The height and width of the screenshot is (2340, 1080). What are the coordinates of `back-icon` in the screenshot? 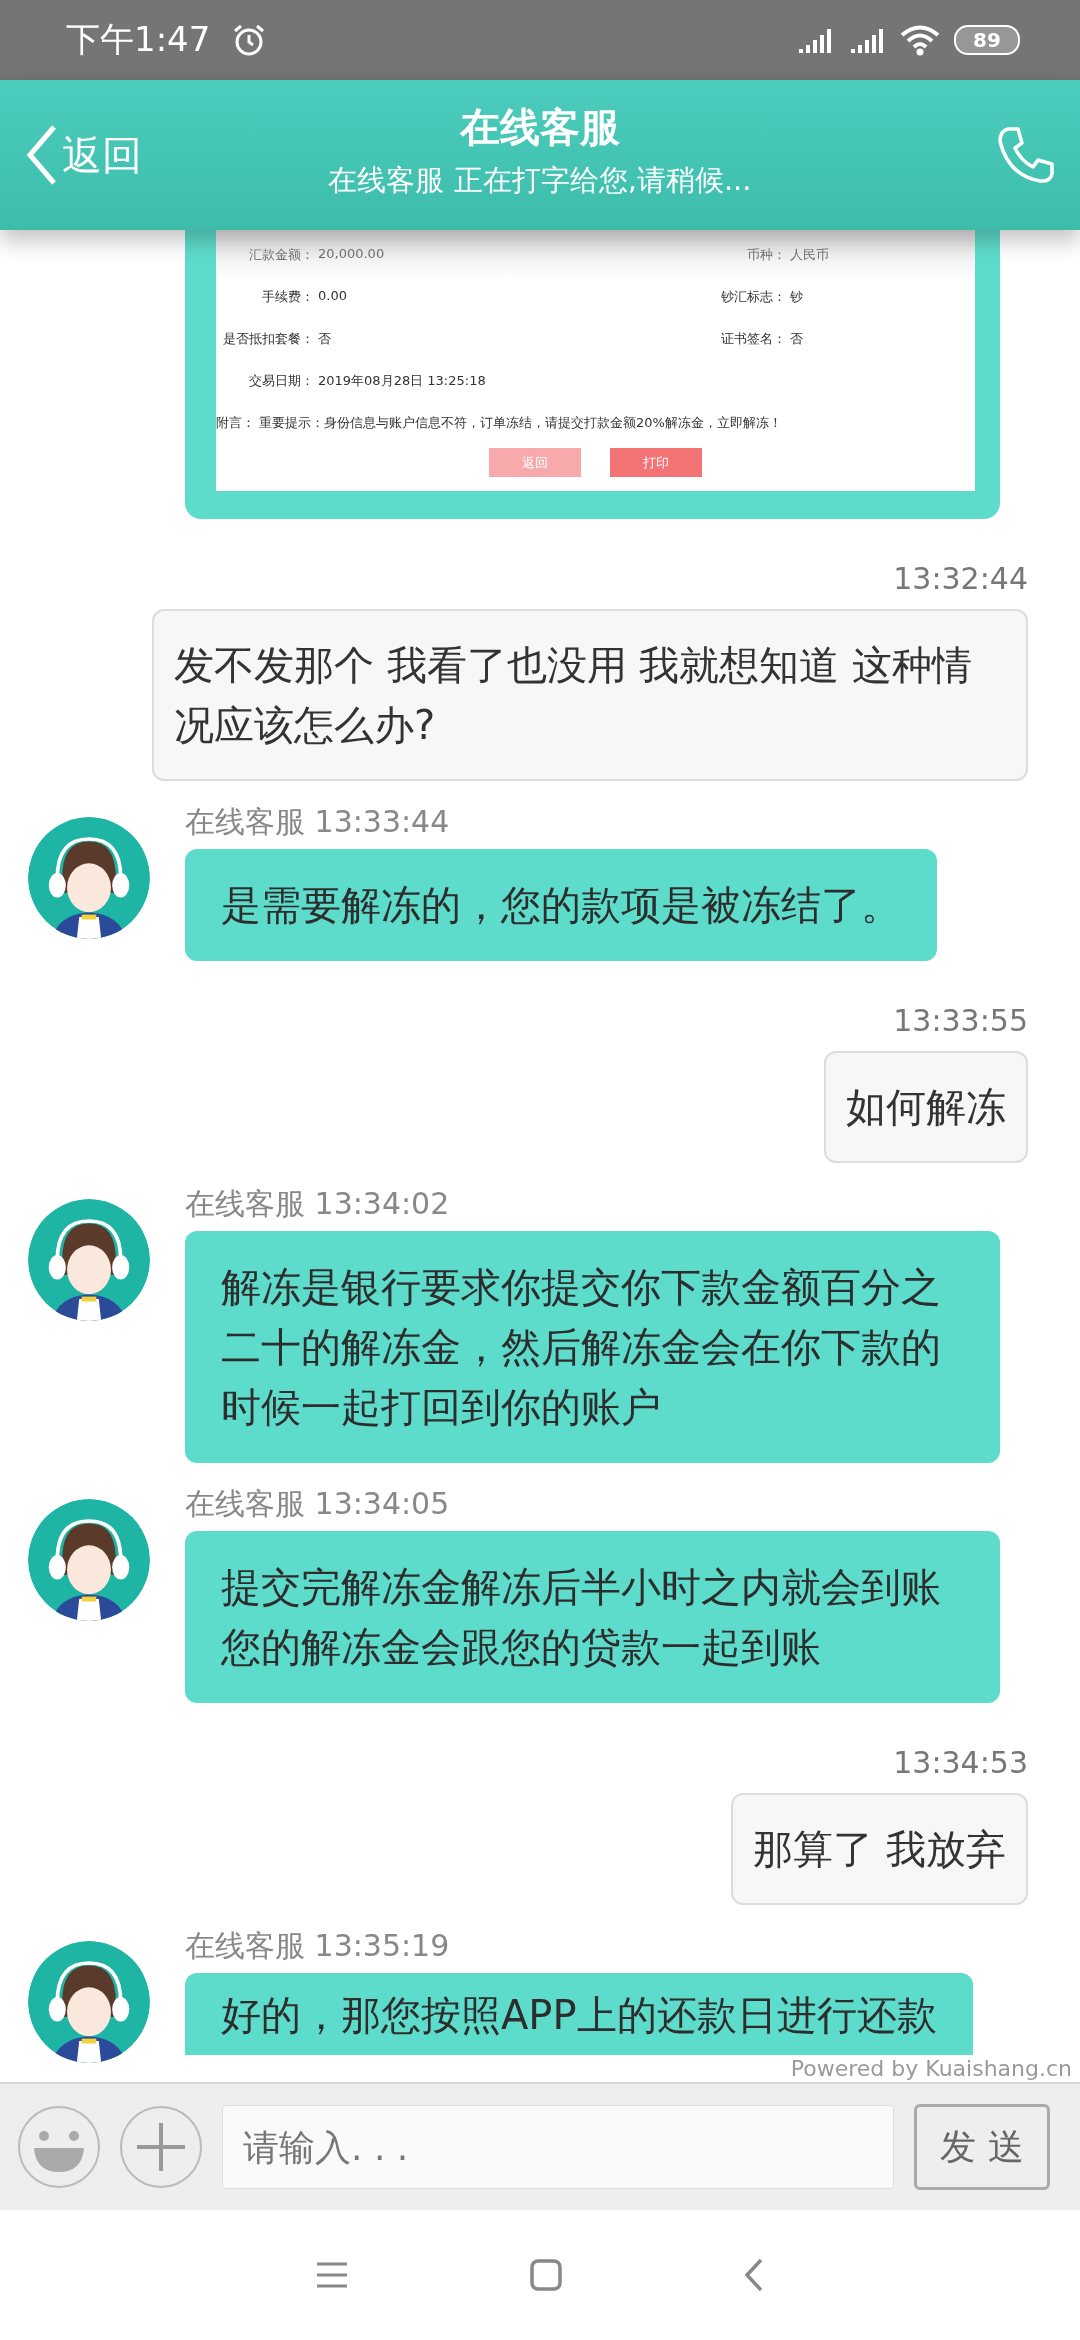 It's located at (754, 2275).